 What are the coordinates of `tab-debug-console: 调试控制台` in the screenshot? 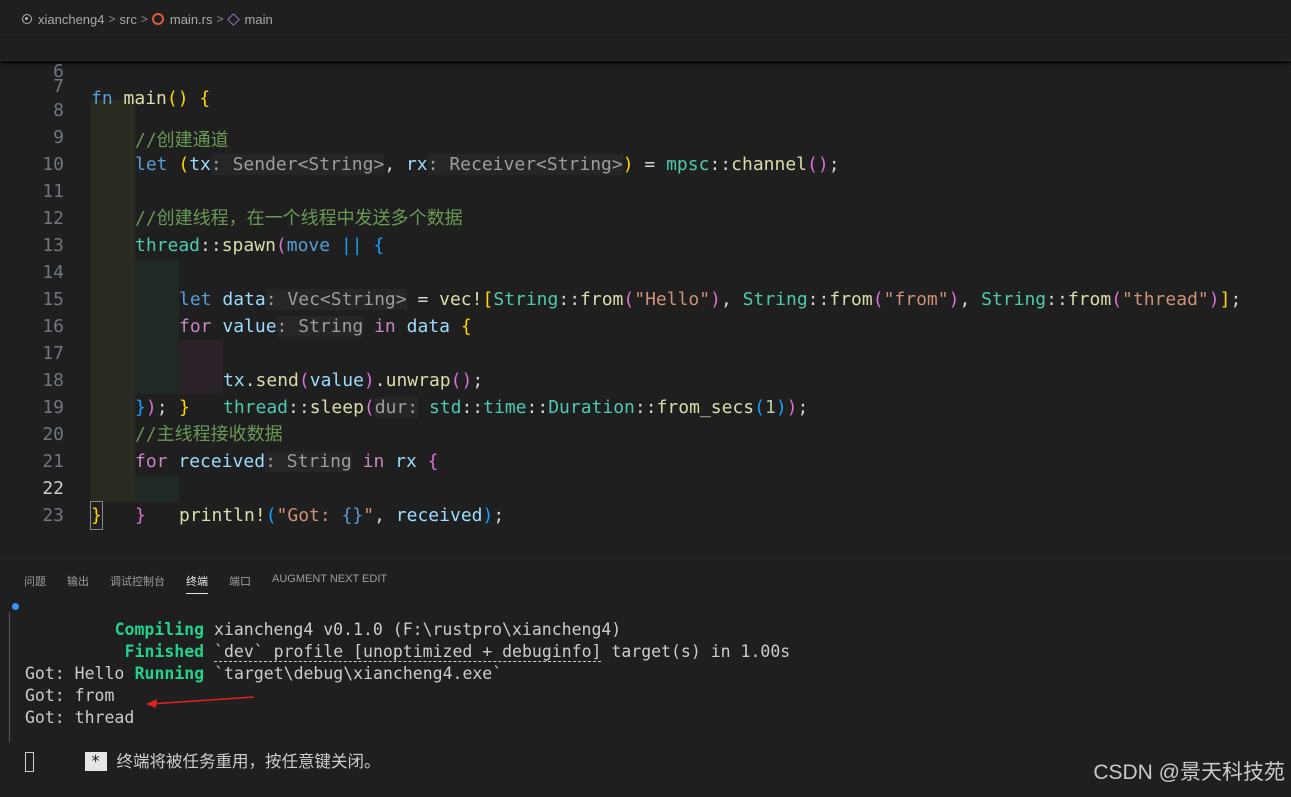 It's located at (137, 583).